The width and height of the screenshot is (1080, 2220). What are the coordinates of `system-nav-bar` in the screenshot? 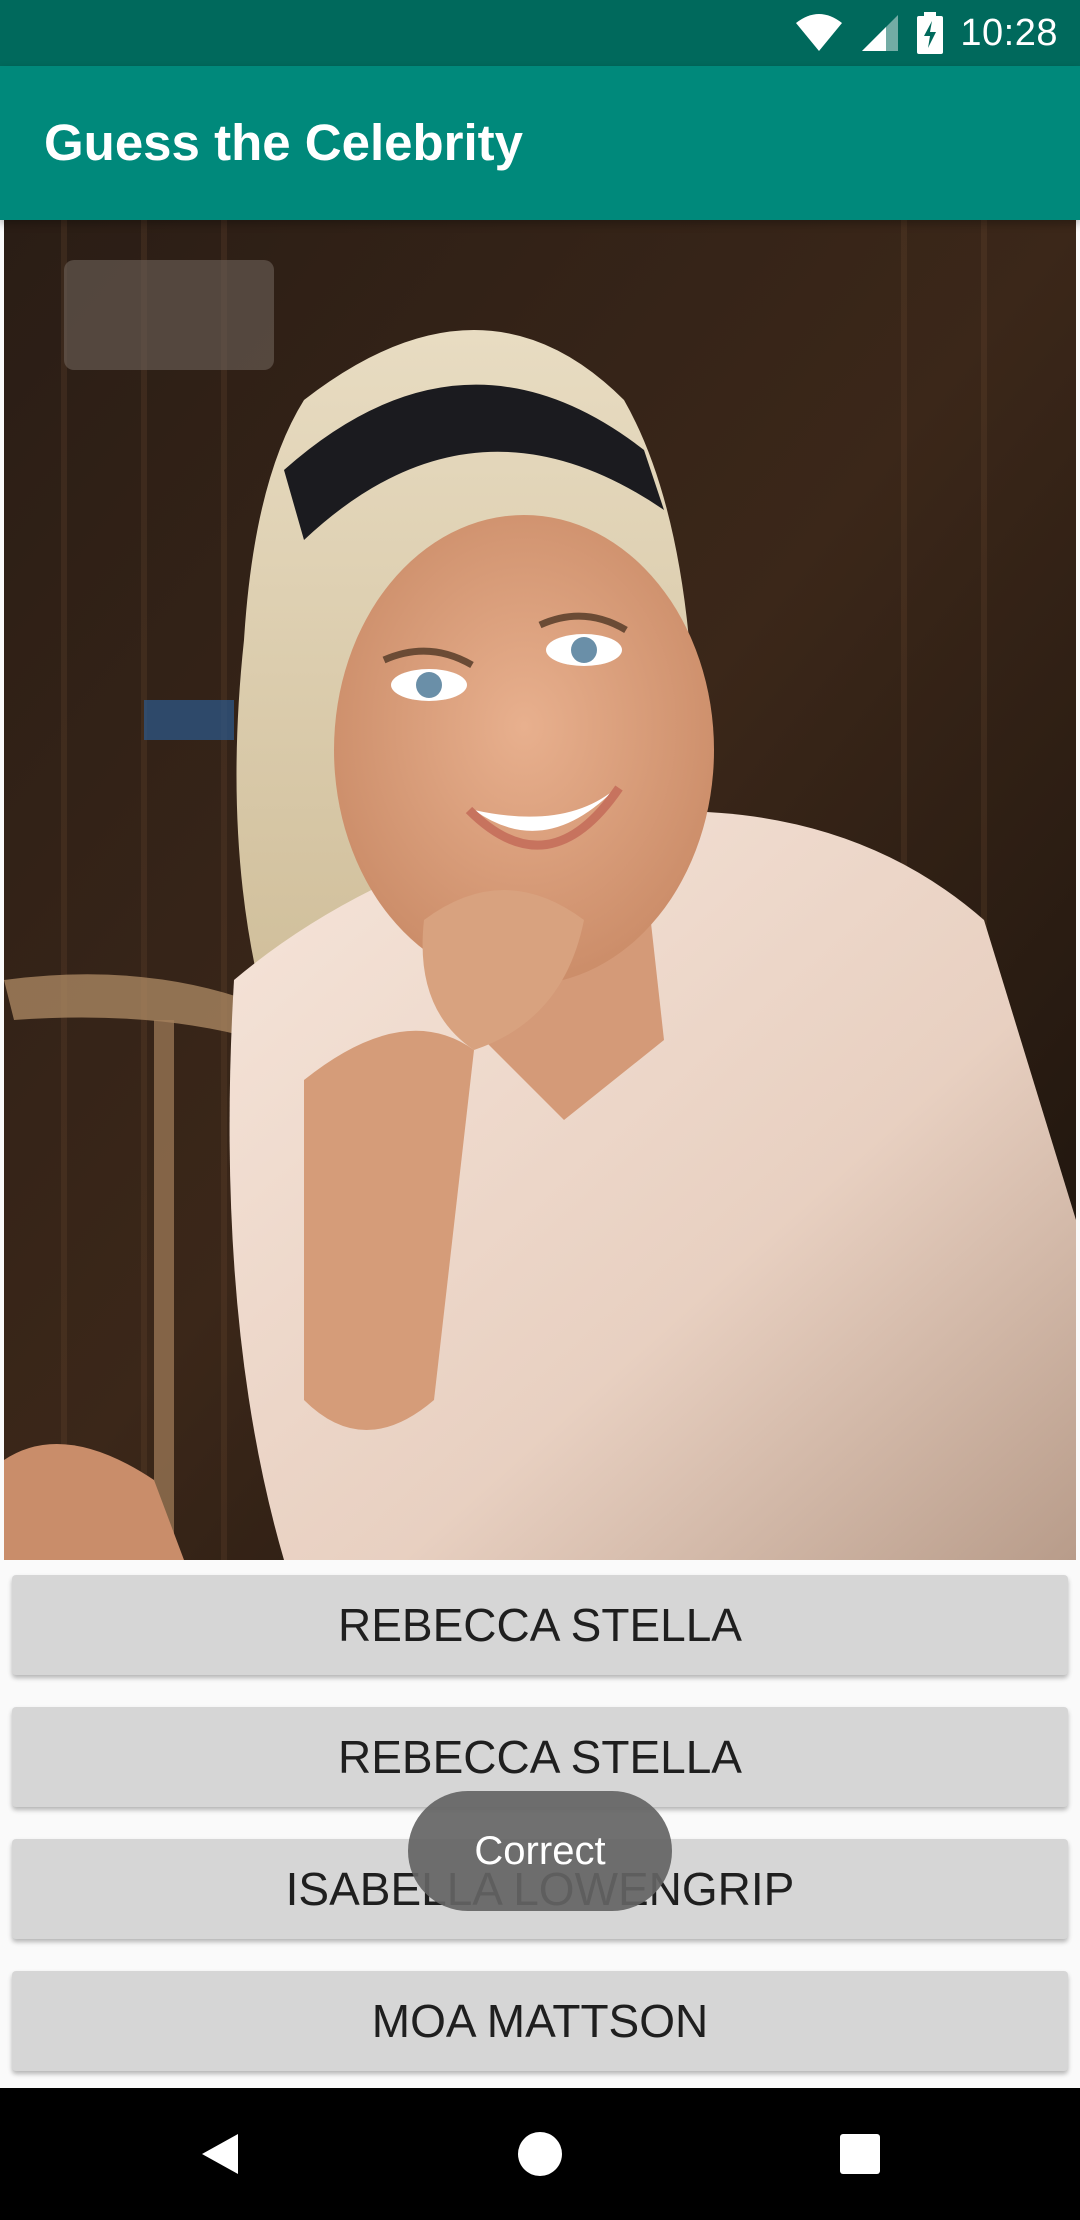 It's located at (540, 2154).